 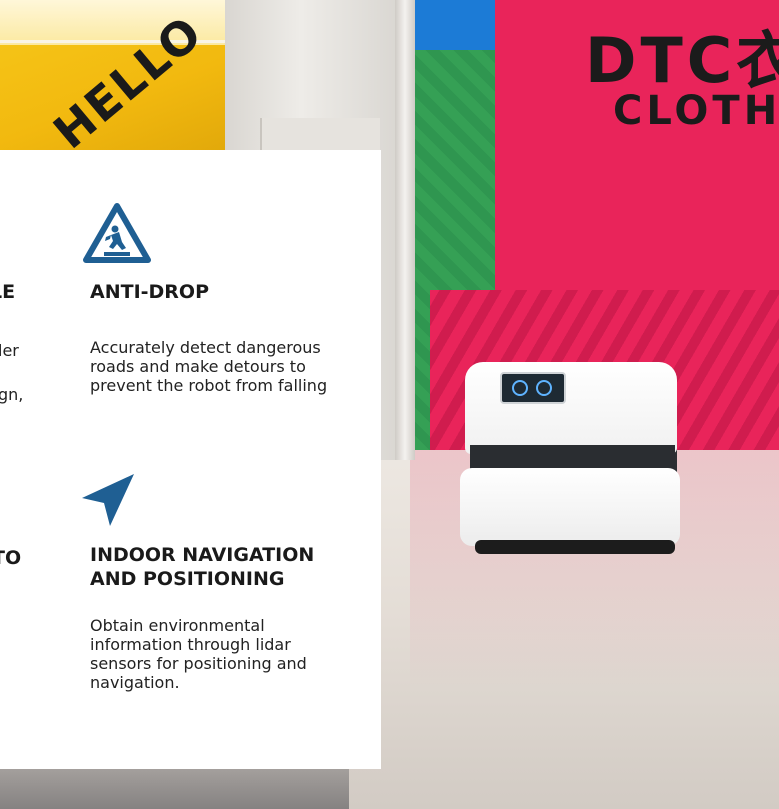 I want to click on navigation-arrow-icon, so click(x=108, y=500).